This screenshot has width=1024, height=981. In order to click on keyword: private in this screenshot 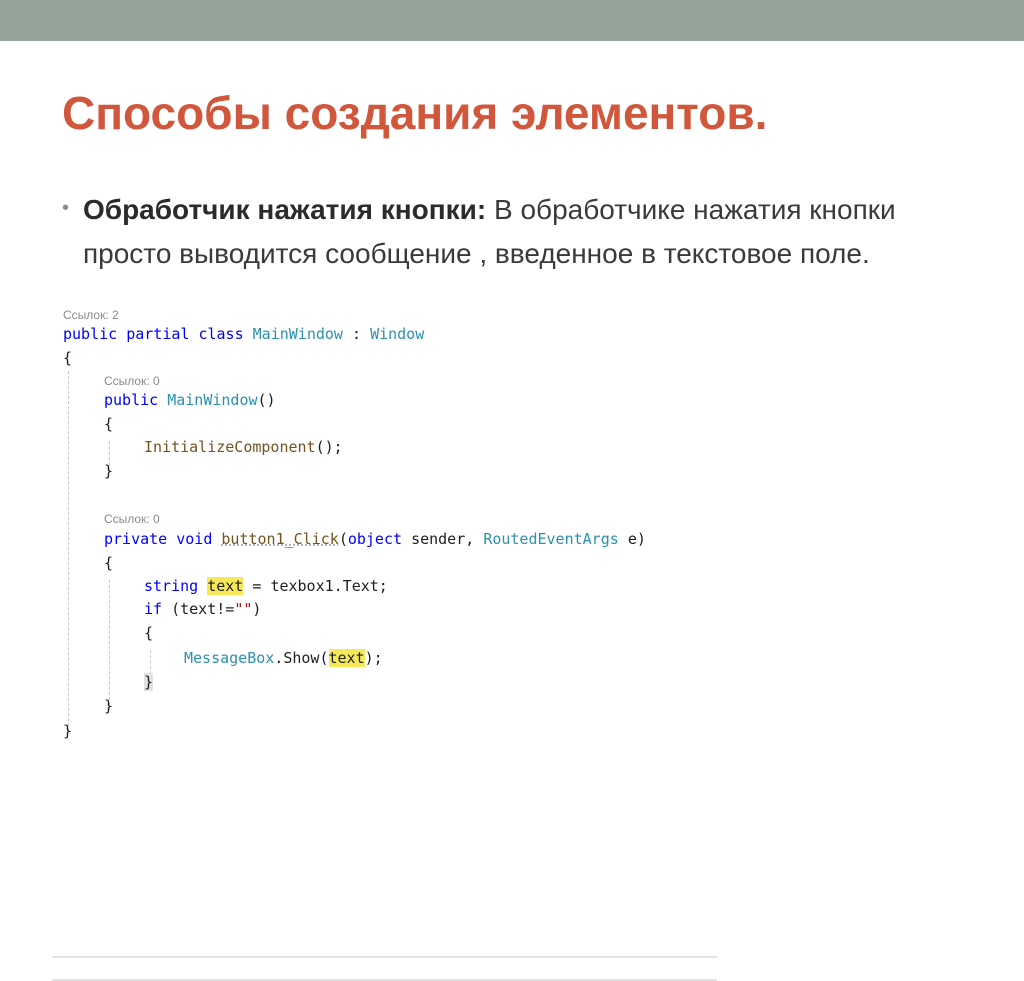, I will do `click(136, 539)`.